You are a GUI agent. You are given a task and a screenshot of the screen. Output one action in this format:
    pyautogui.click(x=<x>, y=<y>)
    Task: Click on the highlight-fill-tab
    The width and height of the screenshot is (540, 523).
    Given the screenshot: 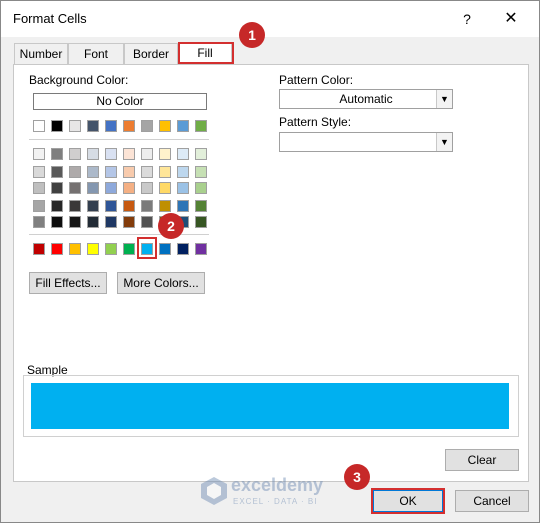 What is the action you would take?
    pyautogui.click(x=206, y=53)
    